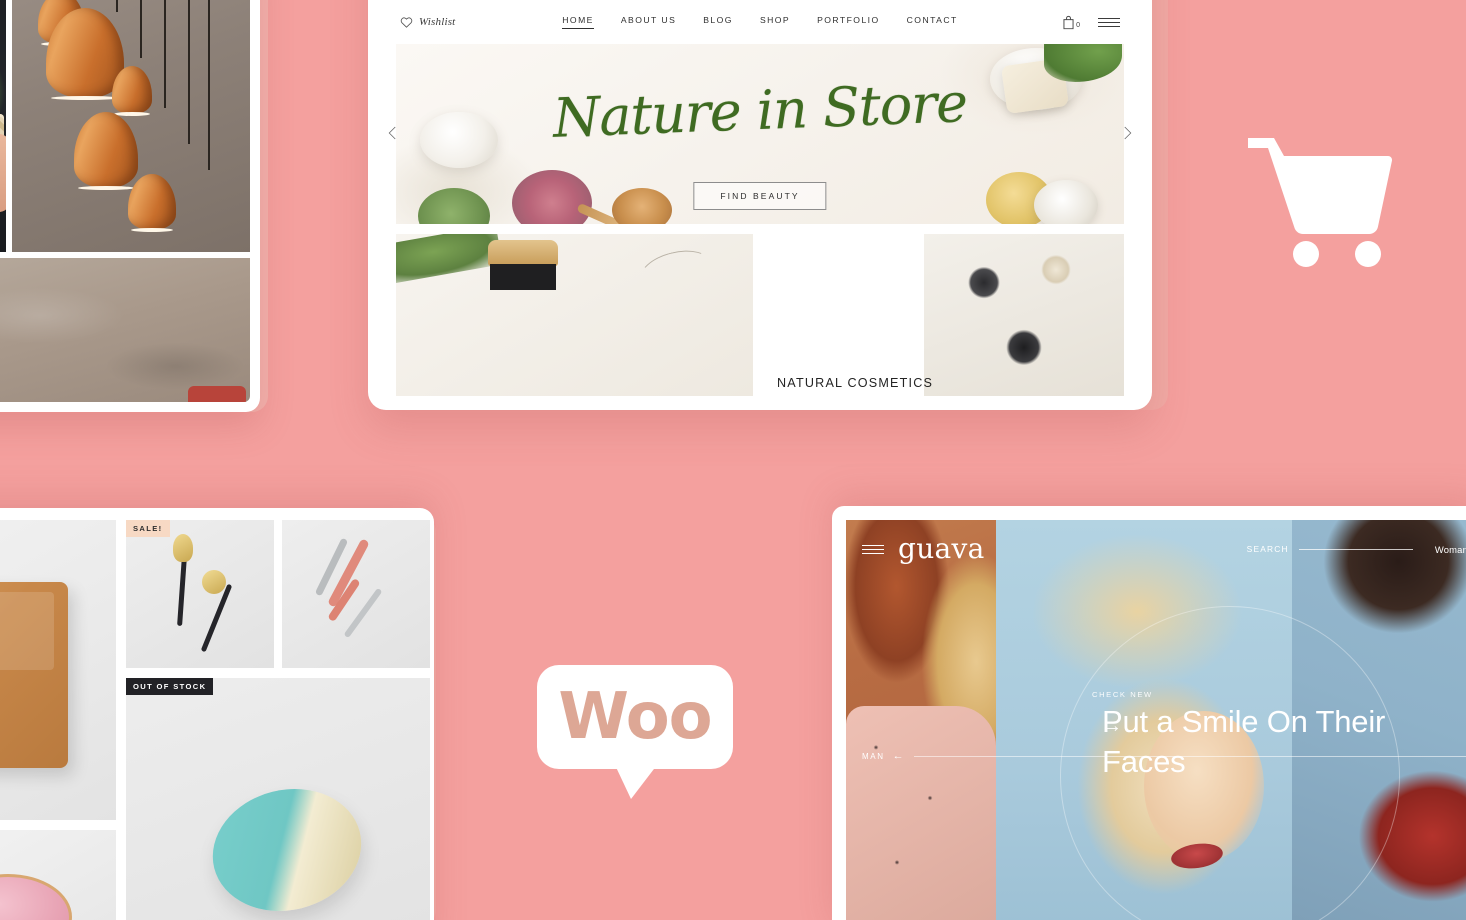 Image resolution: width=1466 pixels, height=920 pixels. What do you see at coordinates (148, 528) in the screenshot?
I see `sale-badge: SALE!` at bounding box center [148, 528].